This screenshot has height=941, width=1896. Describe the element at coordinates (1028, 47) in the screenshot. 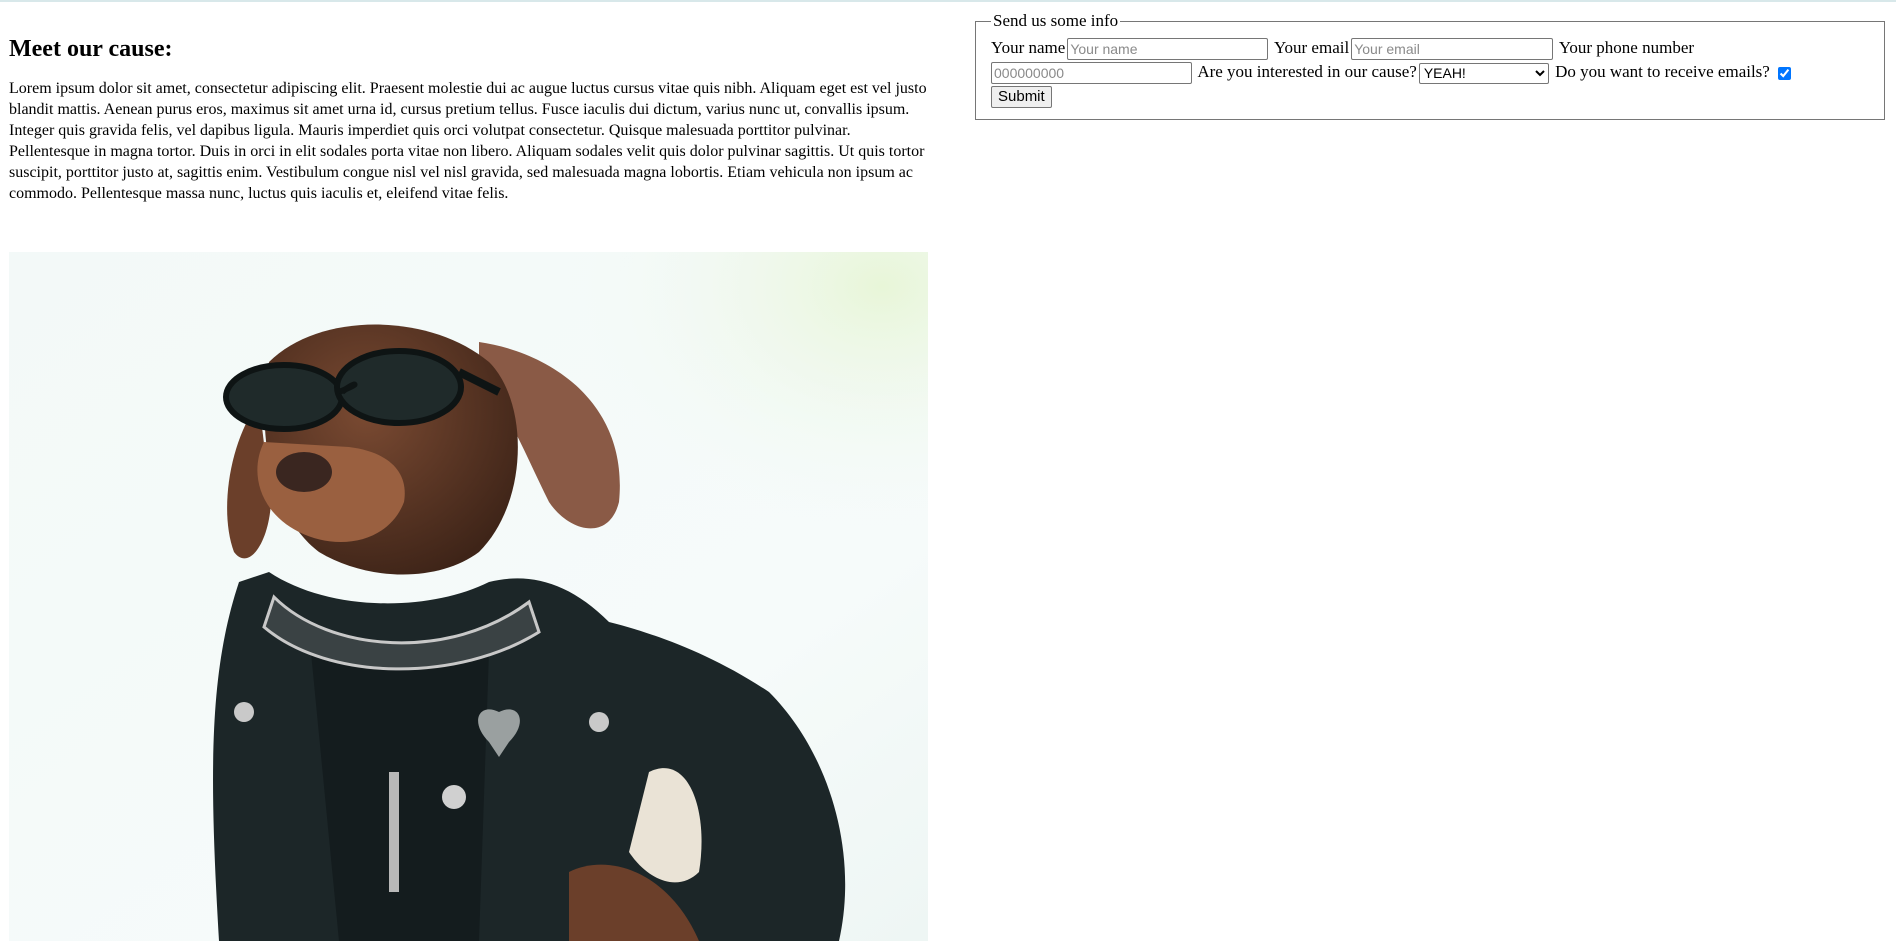

I see `name-label: Your name` at that location.